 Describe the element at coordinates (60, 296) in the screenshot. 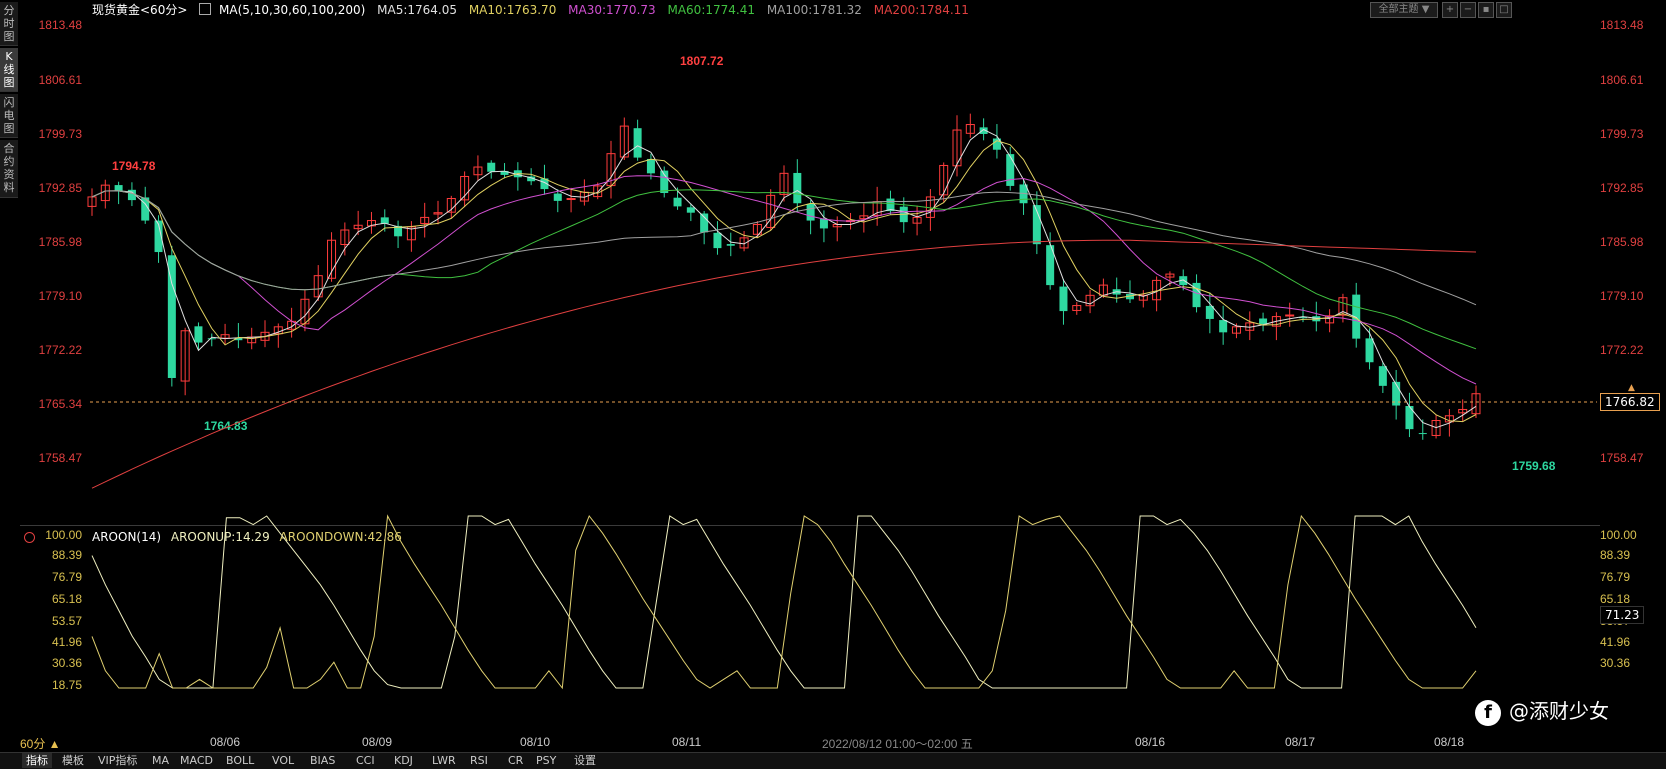

I see `price-tick-left: 1779.10` at that location.